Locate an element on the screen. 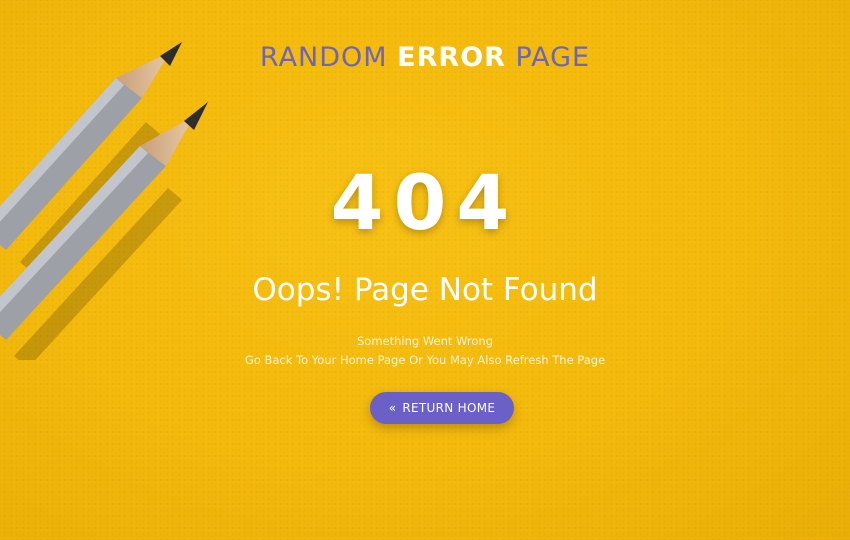 The height and width of the screenshot is (540, 850). double-chevron-left-icon: « is located at coordinates (392, 408).